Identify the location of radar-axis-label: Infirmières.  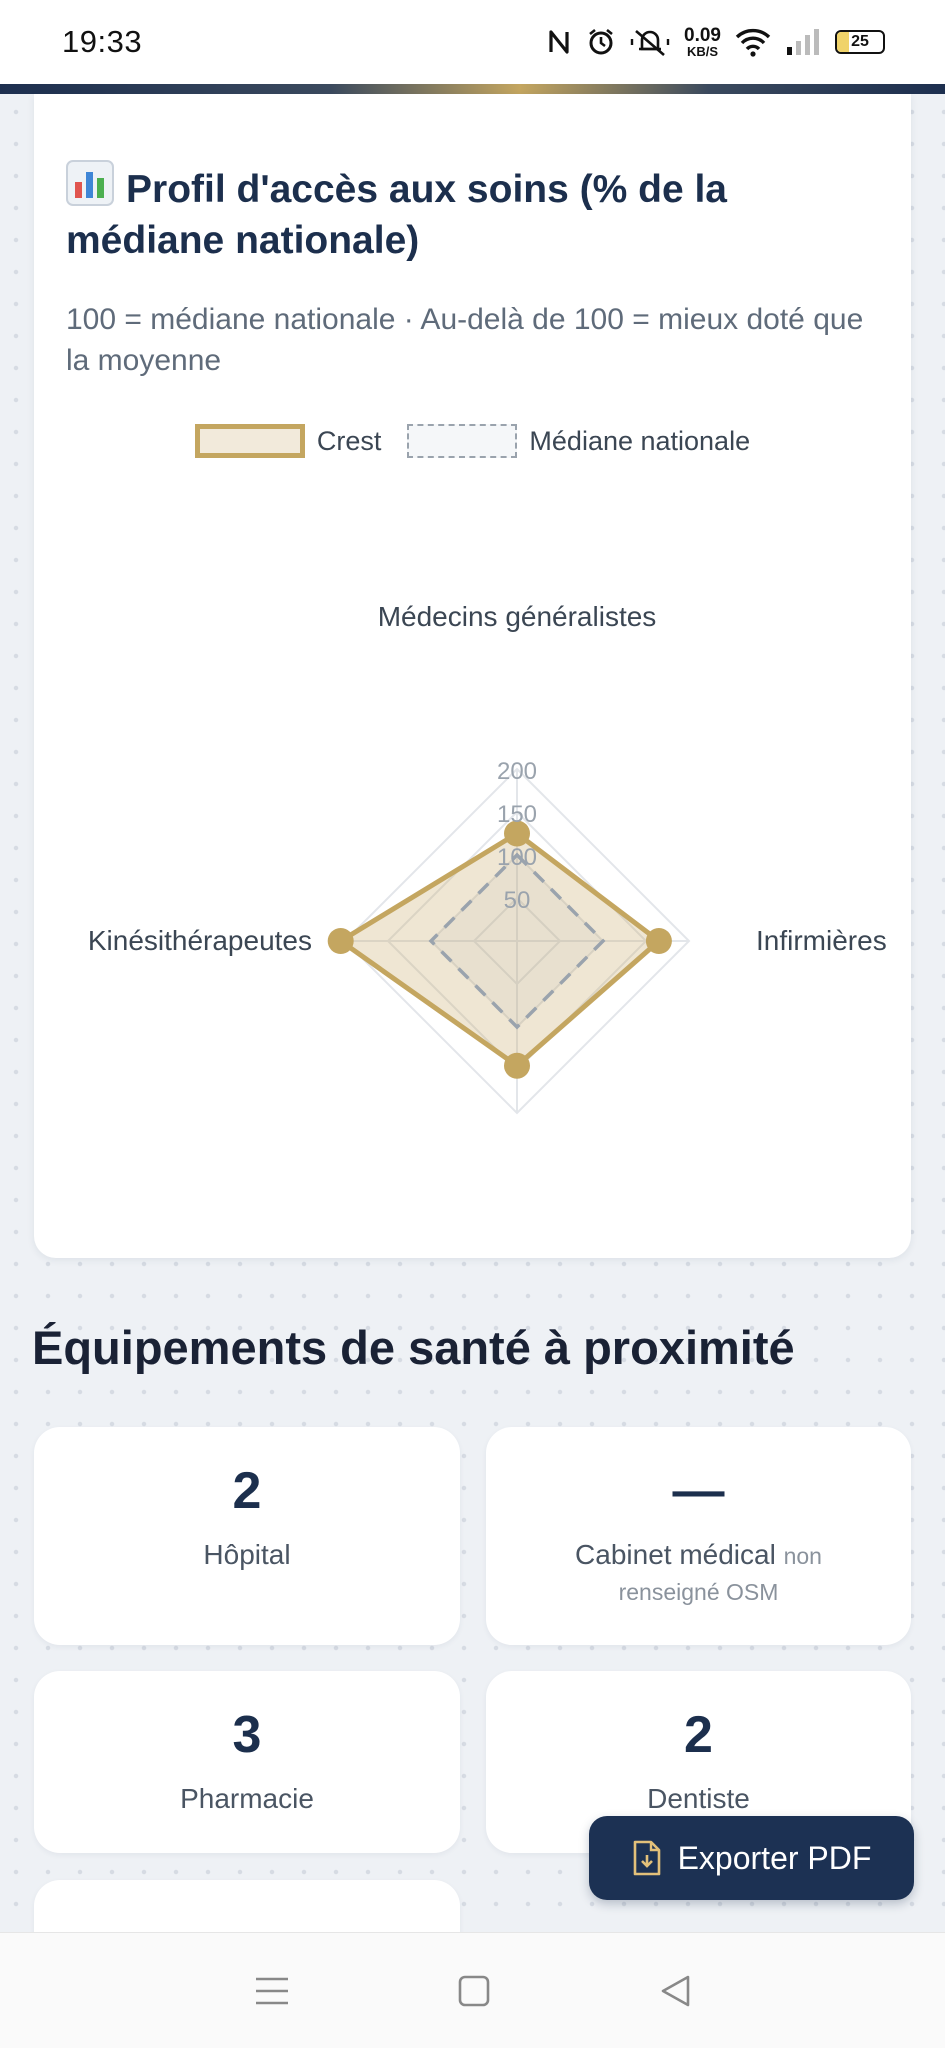
(821, 940).